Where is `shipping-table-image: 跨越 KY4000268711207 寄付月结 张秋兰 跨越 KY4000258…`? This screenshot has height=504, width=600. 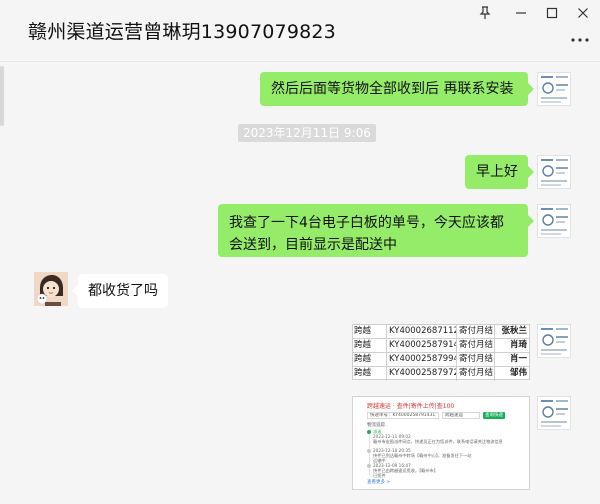
shipping-table-image: 跨越 KY4000268711207 寄付月结 张秋兰 跨越 KY4000258… is located at coordinates (441, 352).